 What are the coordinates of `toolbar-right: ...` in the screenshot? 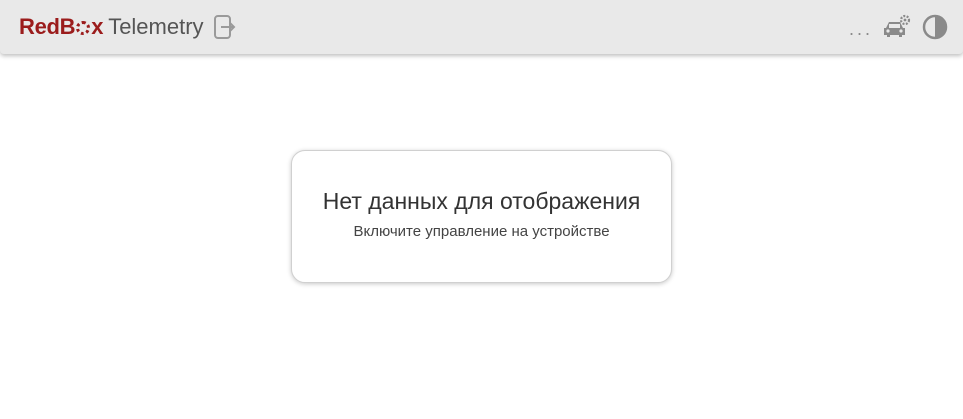 It's located at (899, 27).